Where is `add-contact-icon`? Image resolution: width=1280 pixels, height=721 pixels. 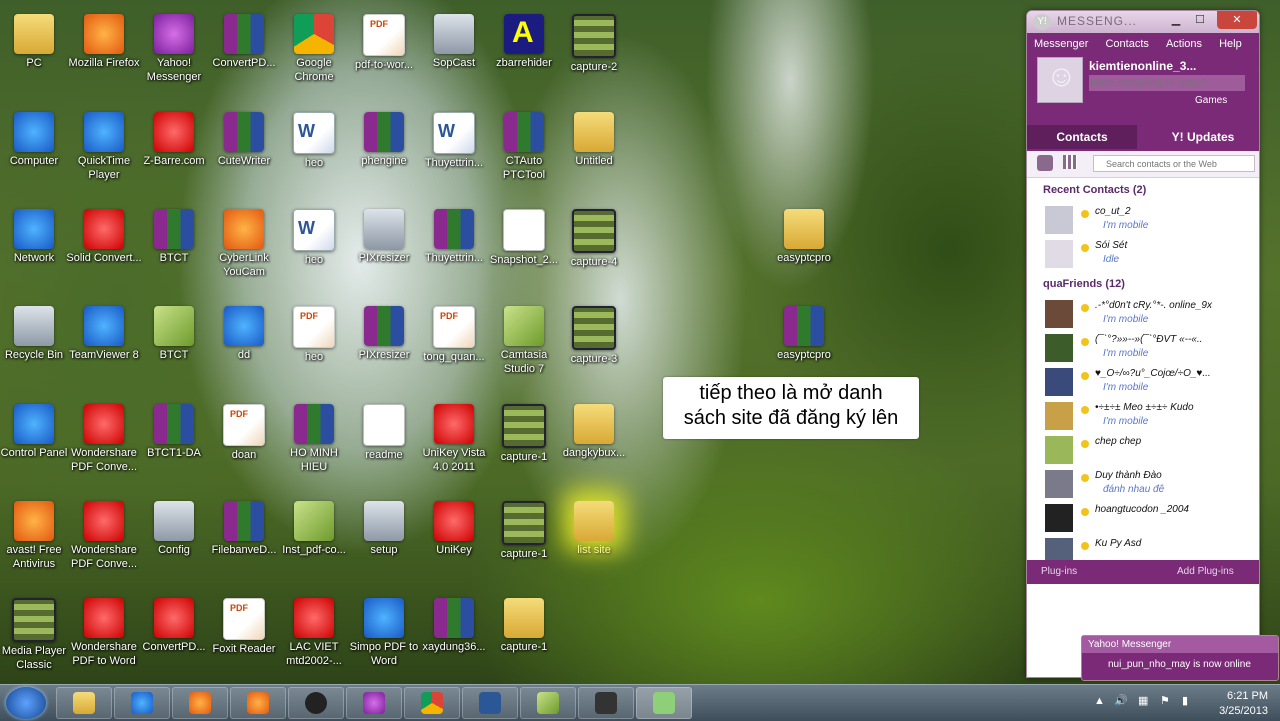 add-contact-icon is located at coordinates (1045, 163).